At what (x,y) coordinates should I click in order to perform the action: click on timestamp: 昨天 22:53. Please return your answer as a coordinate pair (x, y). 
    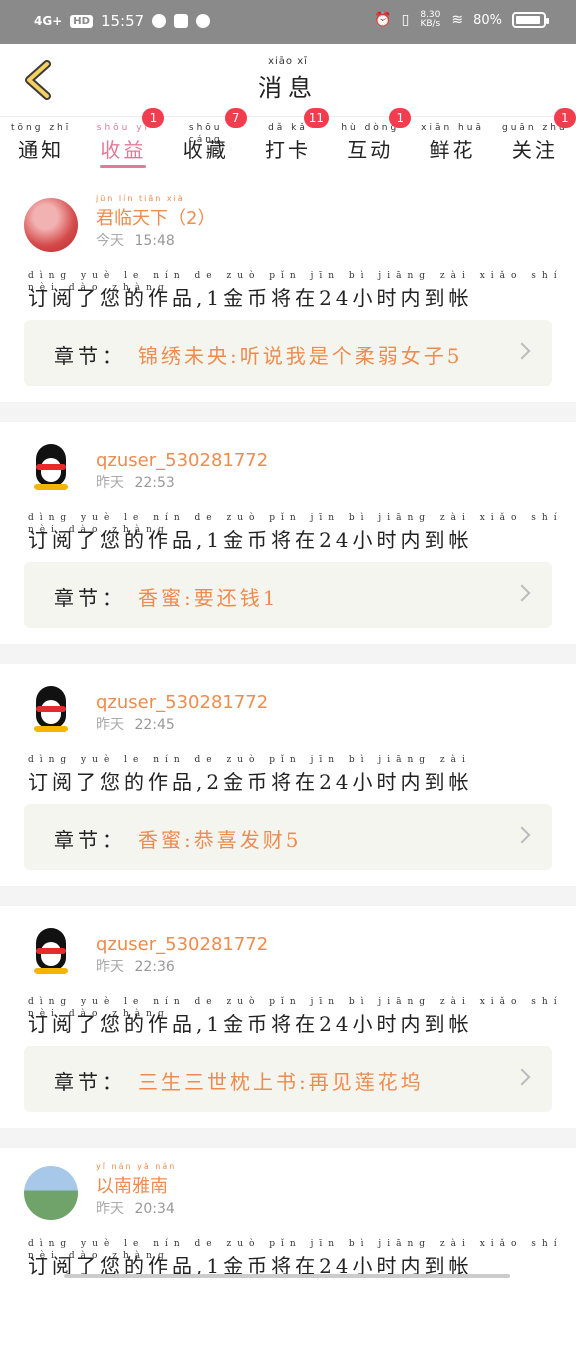
    Looking at the image, I should click on (135, 482).